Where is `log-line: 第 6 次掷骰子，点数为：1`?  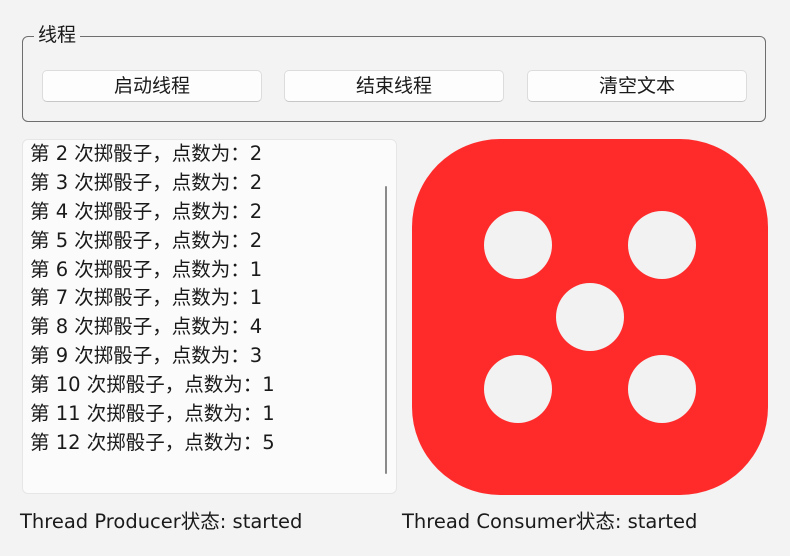
log-line: 第 6 次掷骰子，点数为：1 is located at coordinates (146, 269).